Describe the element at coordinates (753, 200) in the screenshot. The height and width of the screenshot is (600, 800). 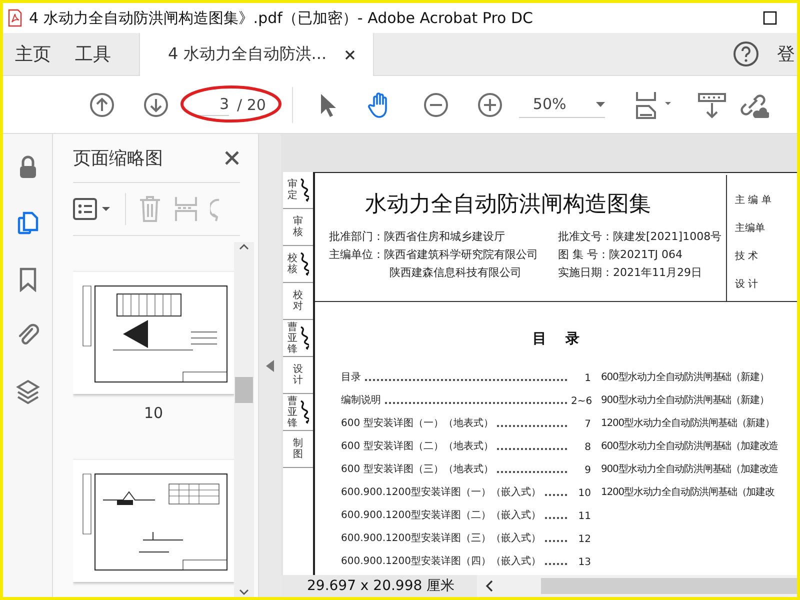
I see `info-label: 主 编 单` at that location.